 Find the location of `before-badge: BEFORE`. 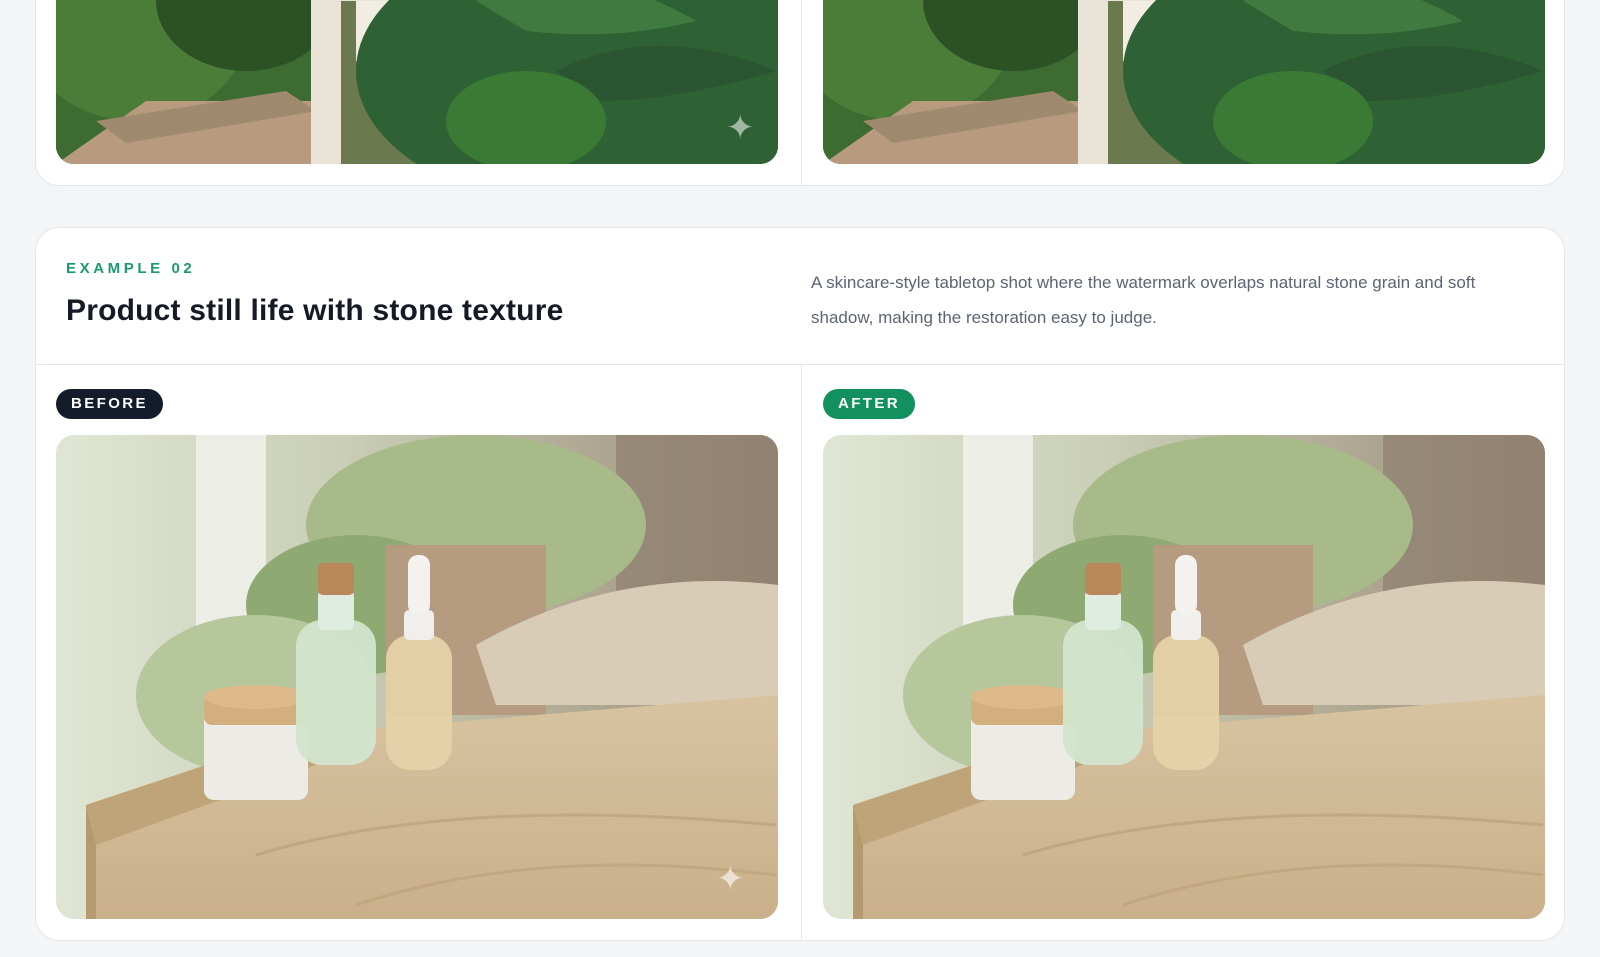

before-badge: BEFORE is located at coordinates (109, 404).